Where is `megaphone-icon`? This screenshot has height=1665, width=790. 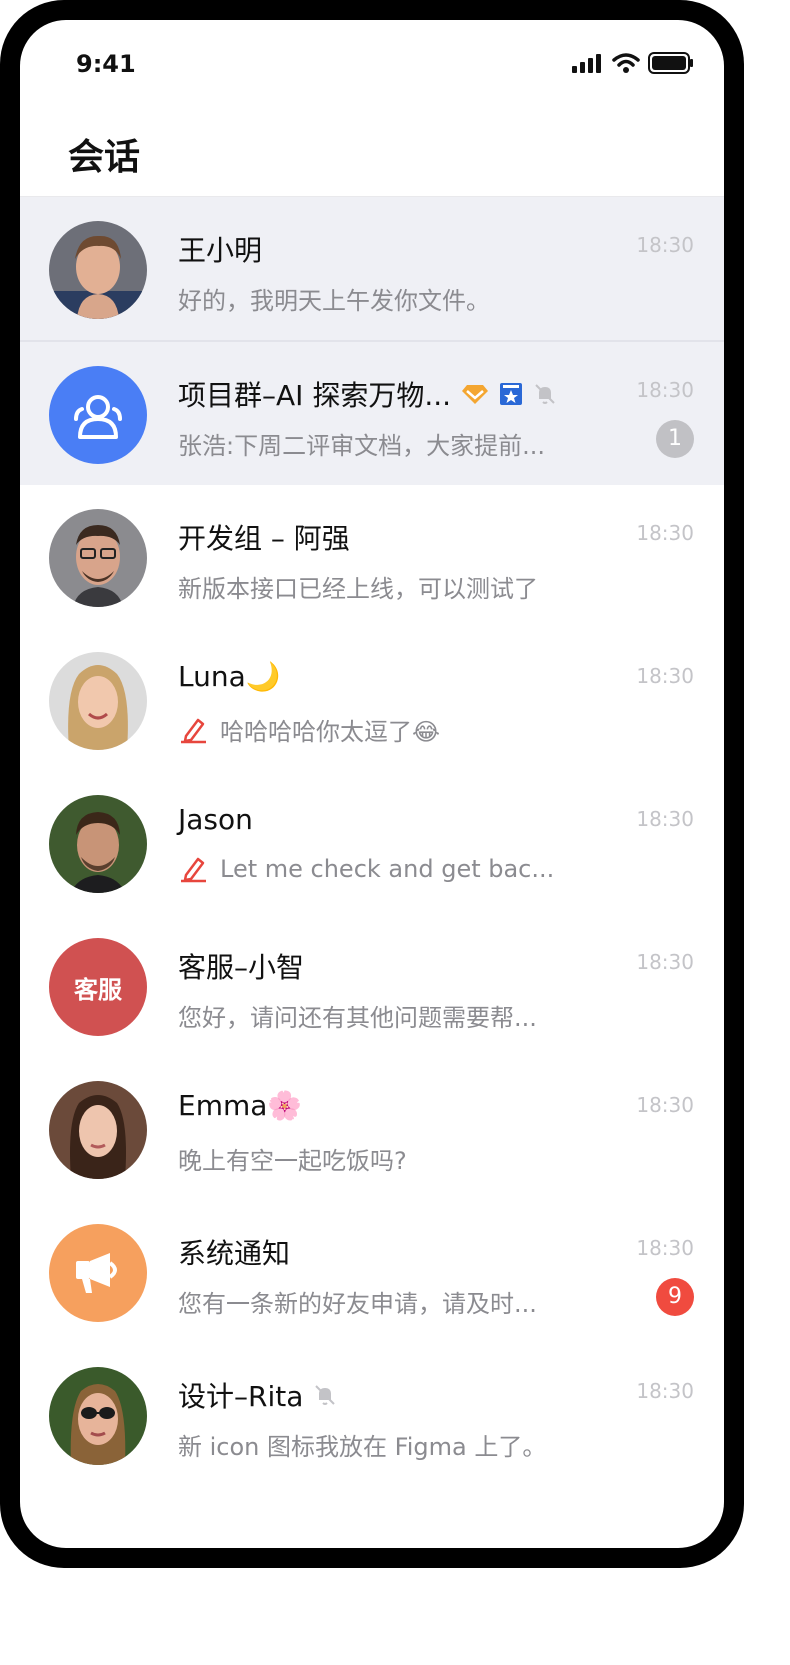 megaphone-icon is located at coordinates (96, 1273).